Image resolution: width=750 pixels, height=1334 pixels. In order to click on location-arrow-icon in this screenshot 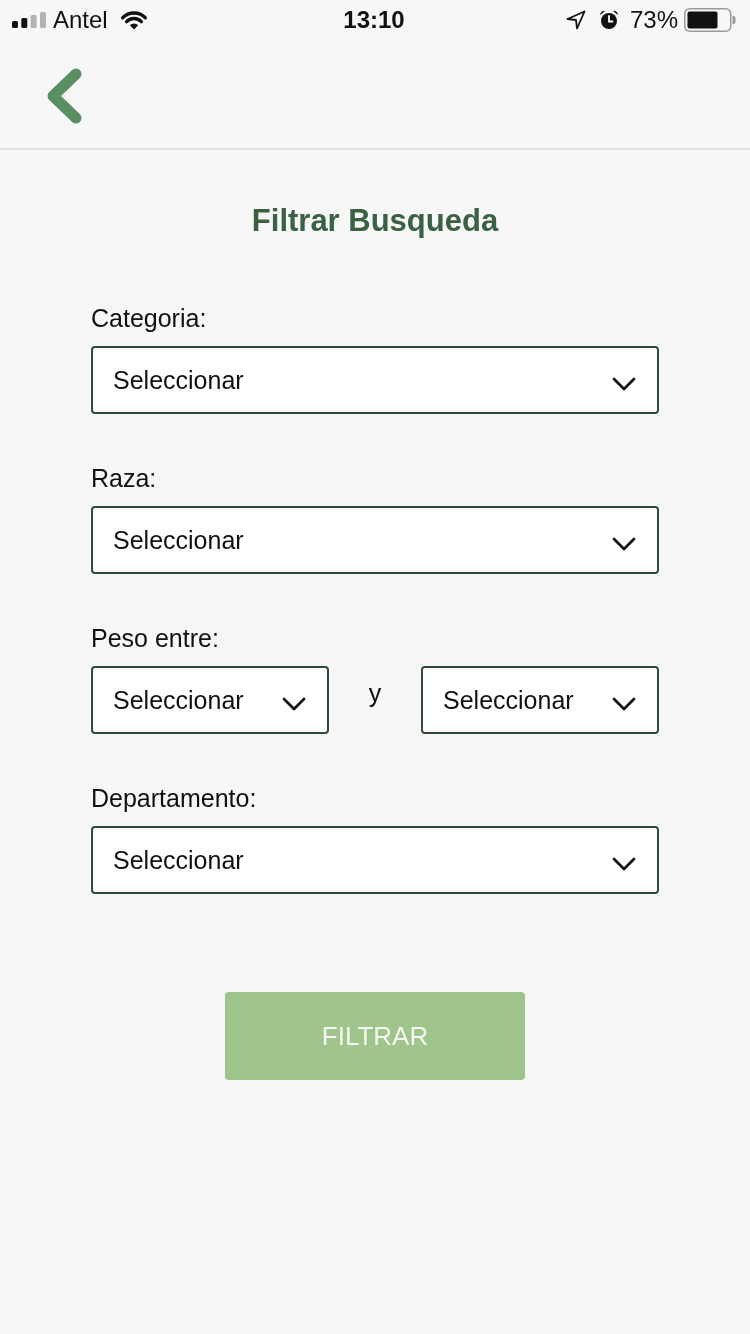, I will do `click(575, 20)`.